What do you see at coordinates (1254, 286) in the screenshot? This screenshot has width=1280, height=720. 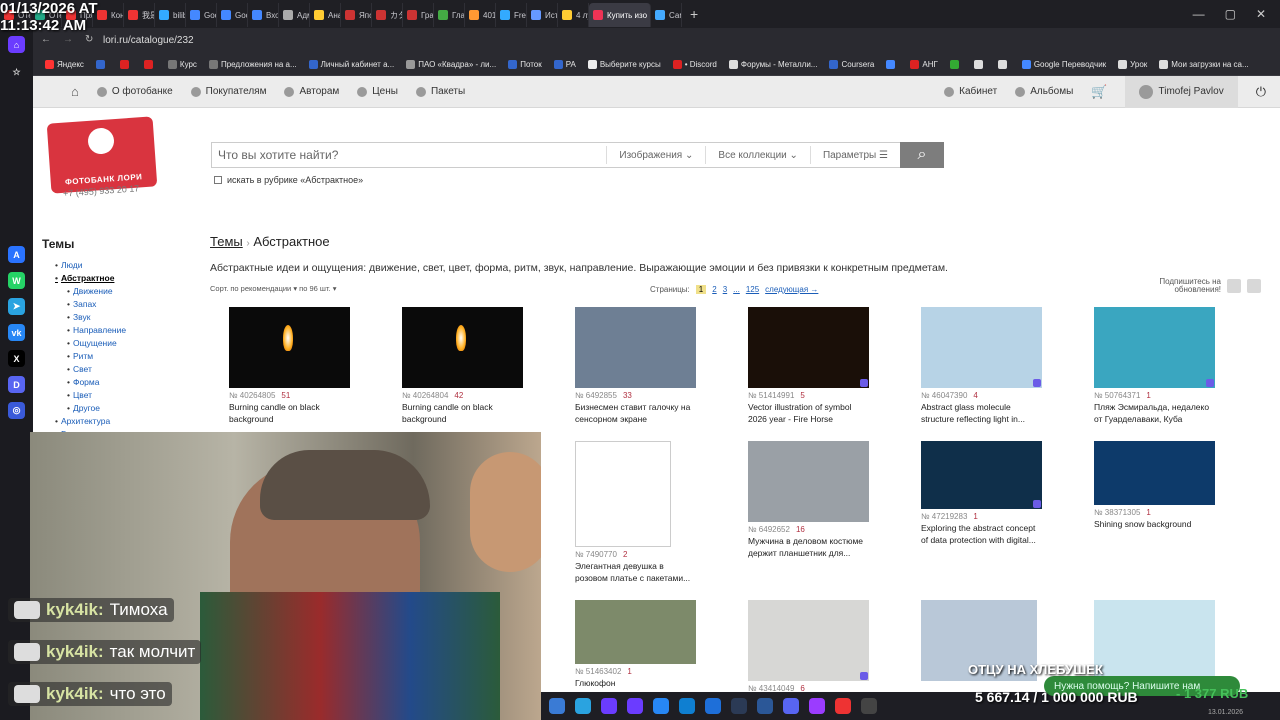 I see `rss-icon` at bounding box center [1254, 286].